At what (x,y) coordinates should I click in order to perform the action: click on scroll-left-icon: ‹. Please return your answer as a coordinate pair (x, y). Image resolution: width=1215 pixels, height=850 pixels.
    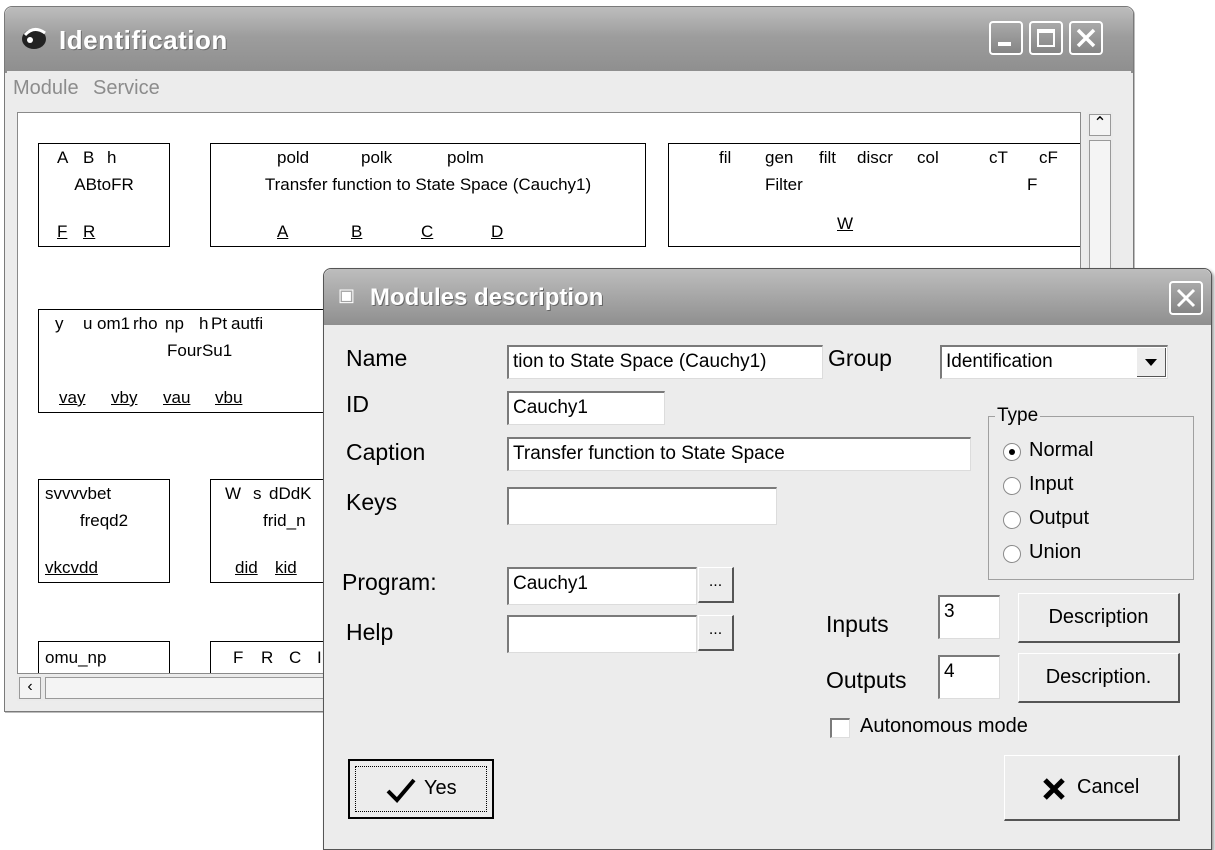
    Looking at the image, I should click on (30, 688).